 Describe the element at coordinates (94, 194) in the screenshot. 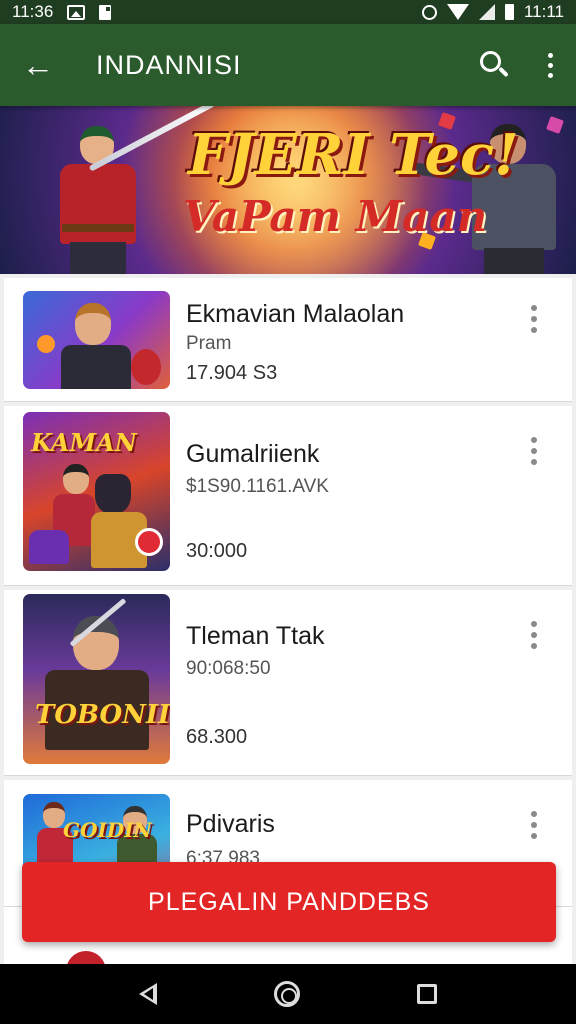

I see `banner-hero-swordsman` at that location.